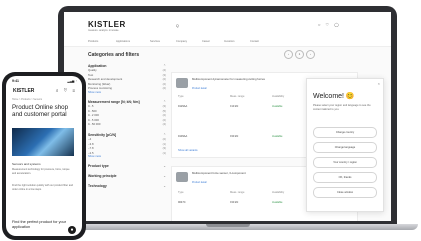 The image size is (421, 241). What do you see at coordinates (104, 30) in the screenshot?
I see `brand-tagline: measure. analyze. innovate.` at bounding box center [104, 30].